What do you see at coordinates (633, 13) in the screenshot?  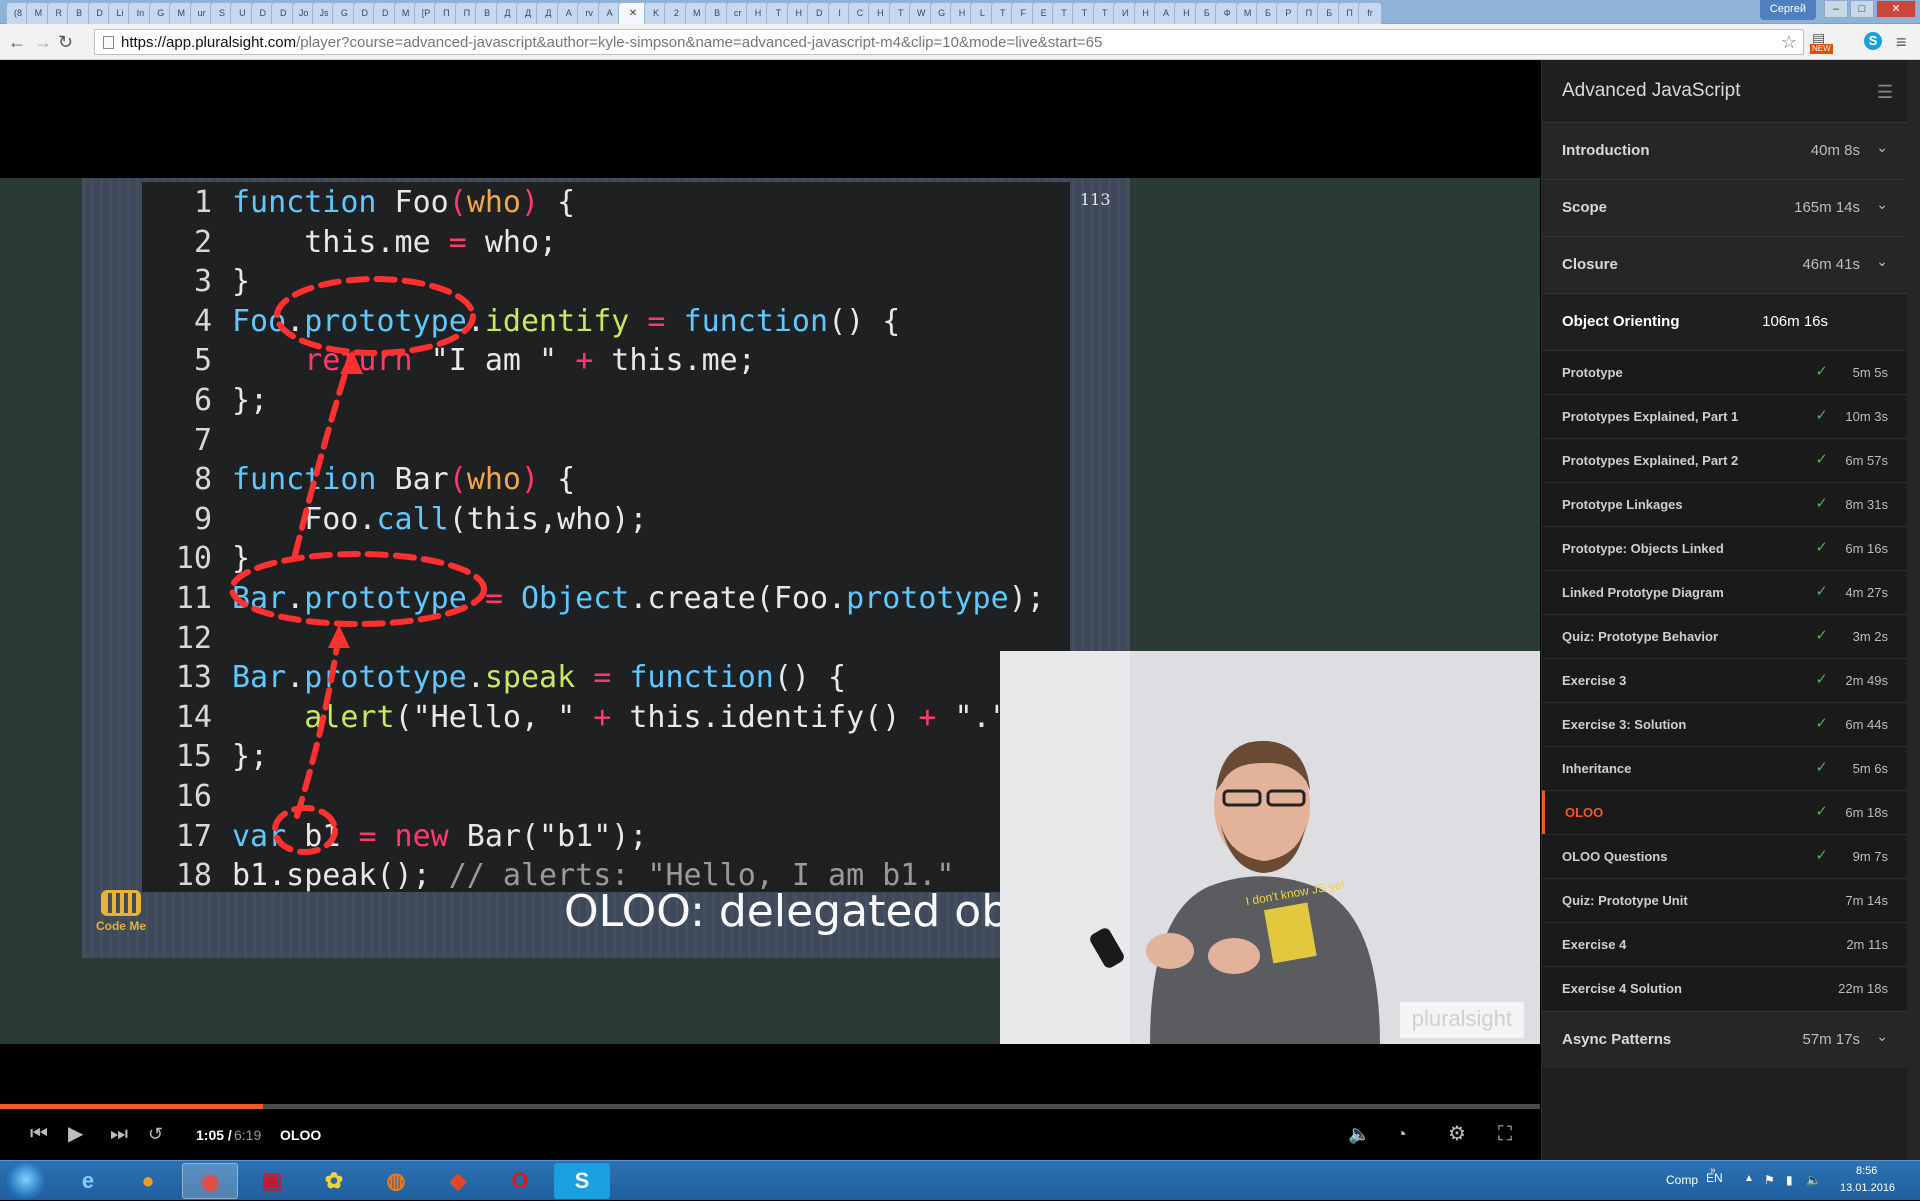 I see `close-tab-icon: ✕` at bounding box center [633, 13].